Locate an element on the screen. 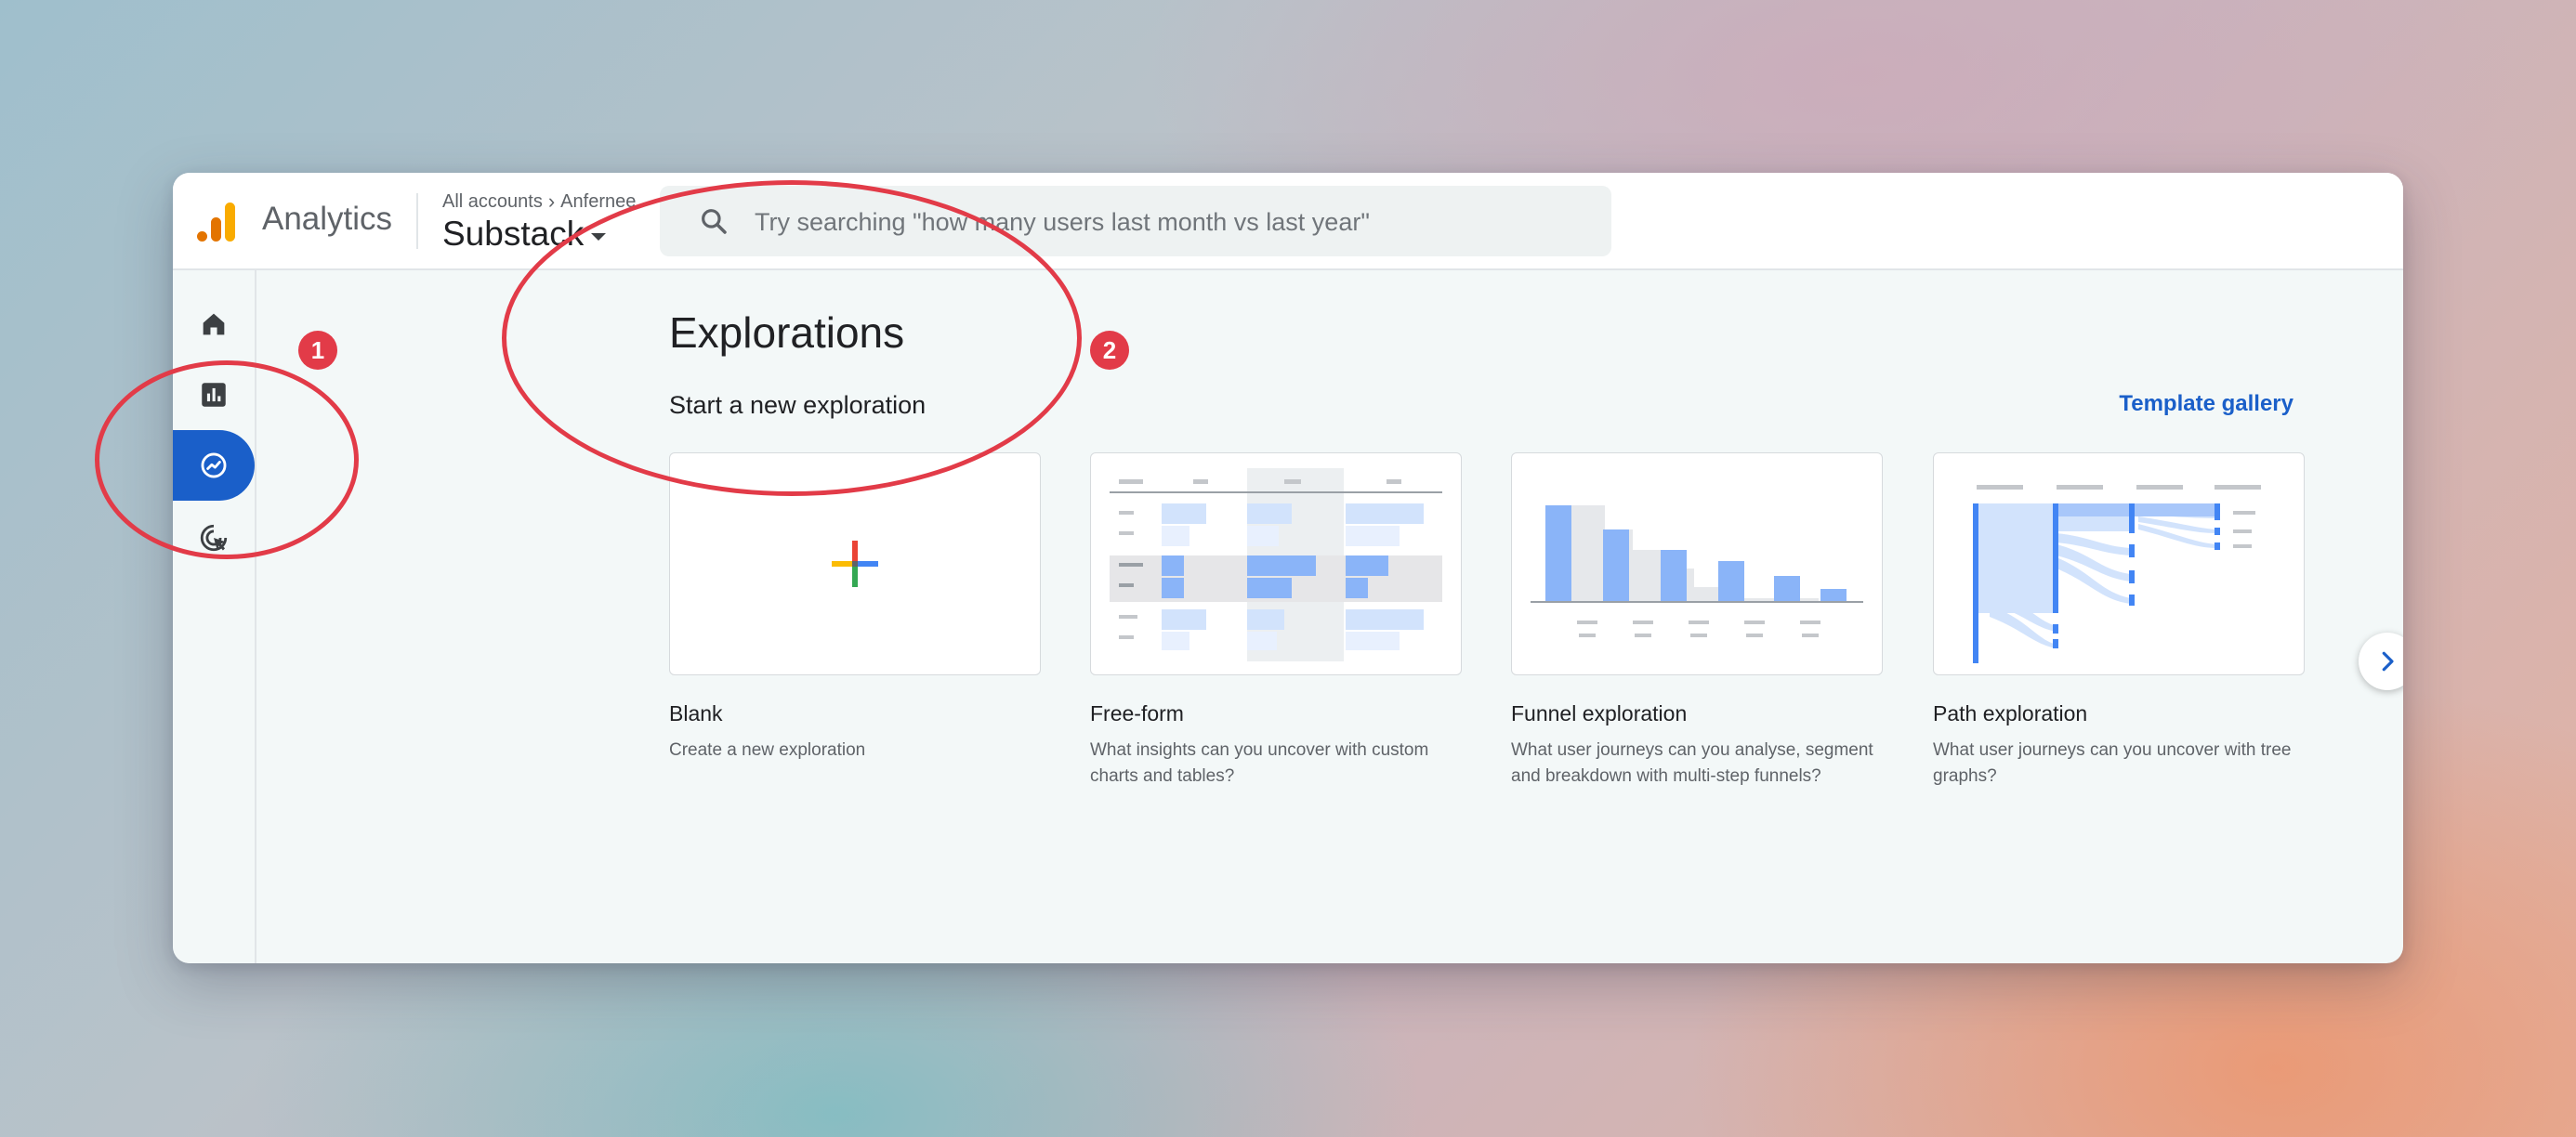 The height and width of the screenshot is (1137, 2576). property-selector: Substack is located at coordinates (524, 235).